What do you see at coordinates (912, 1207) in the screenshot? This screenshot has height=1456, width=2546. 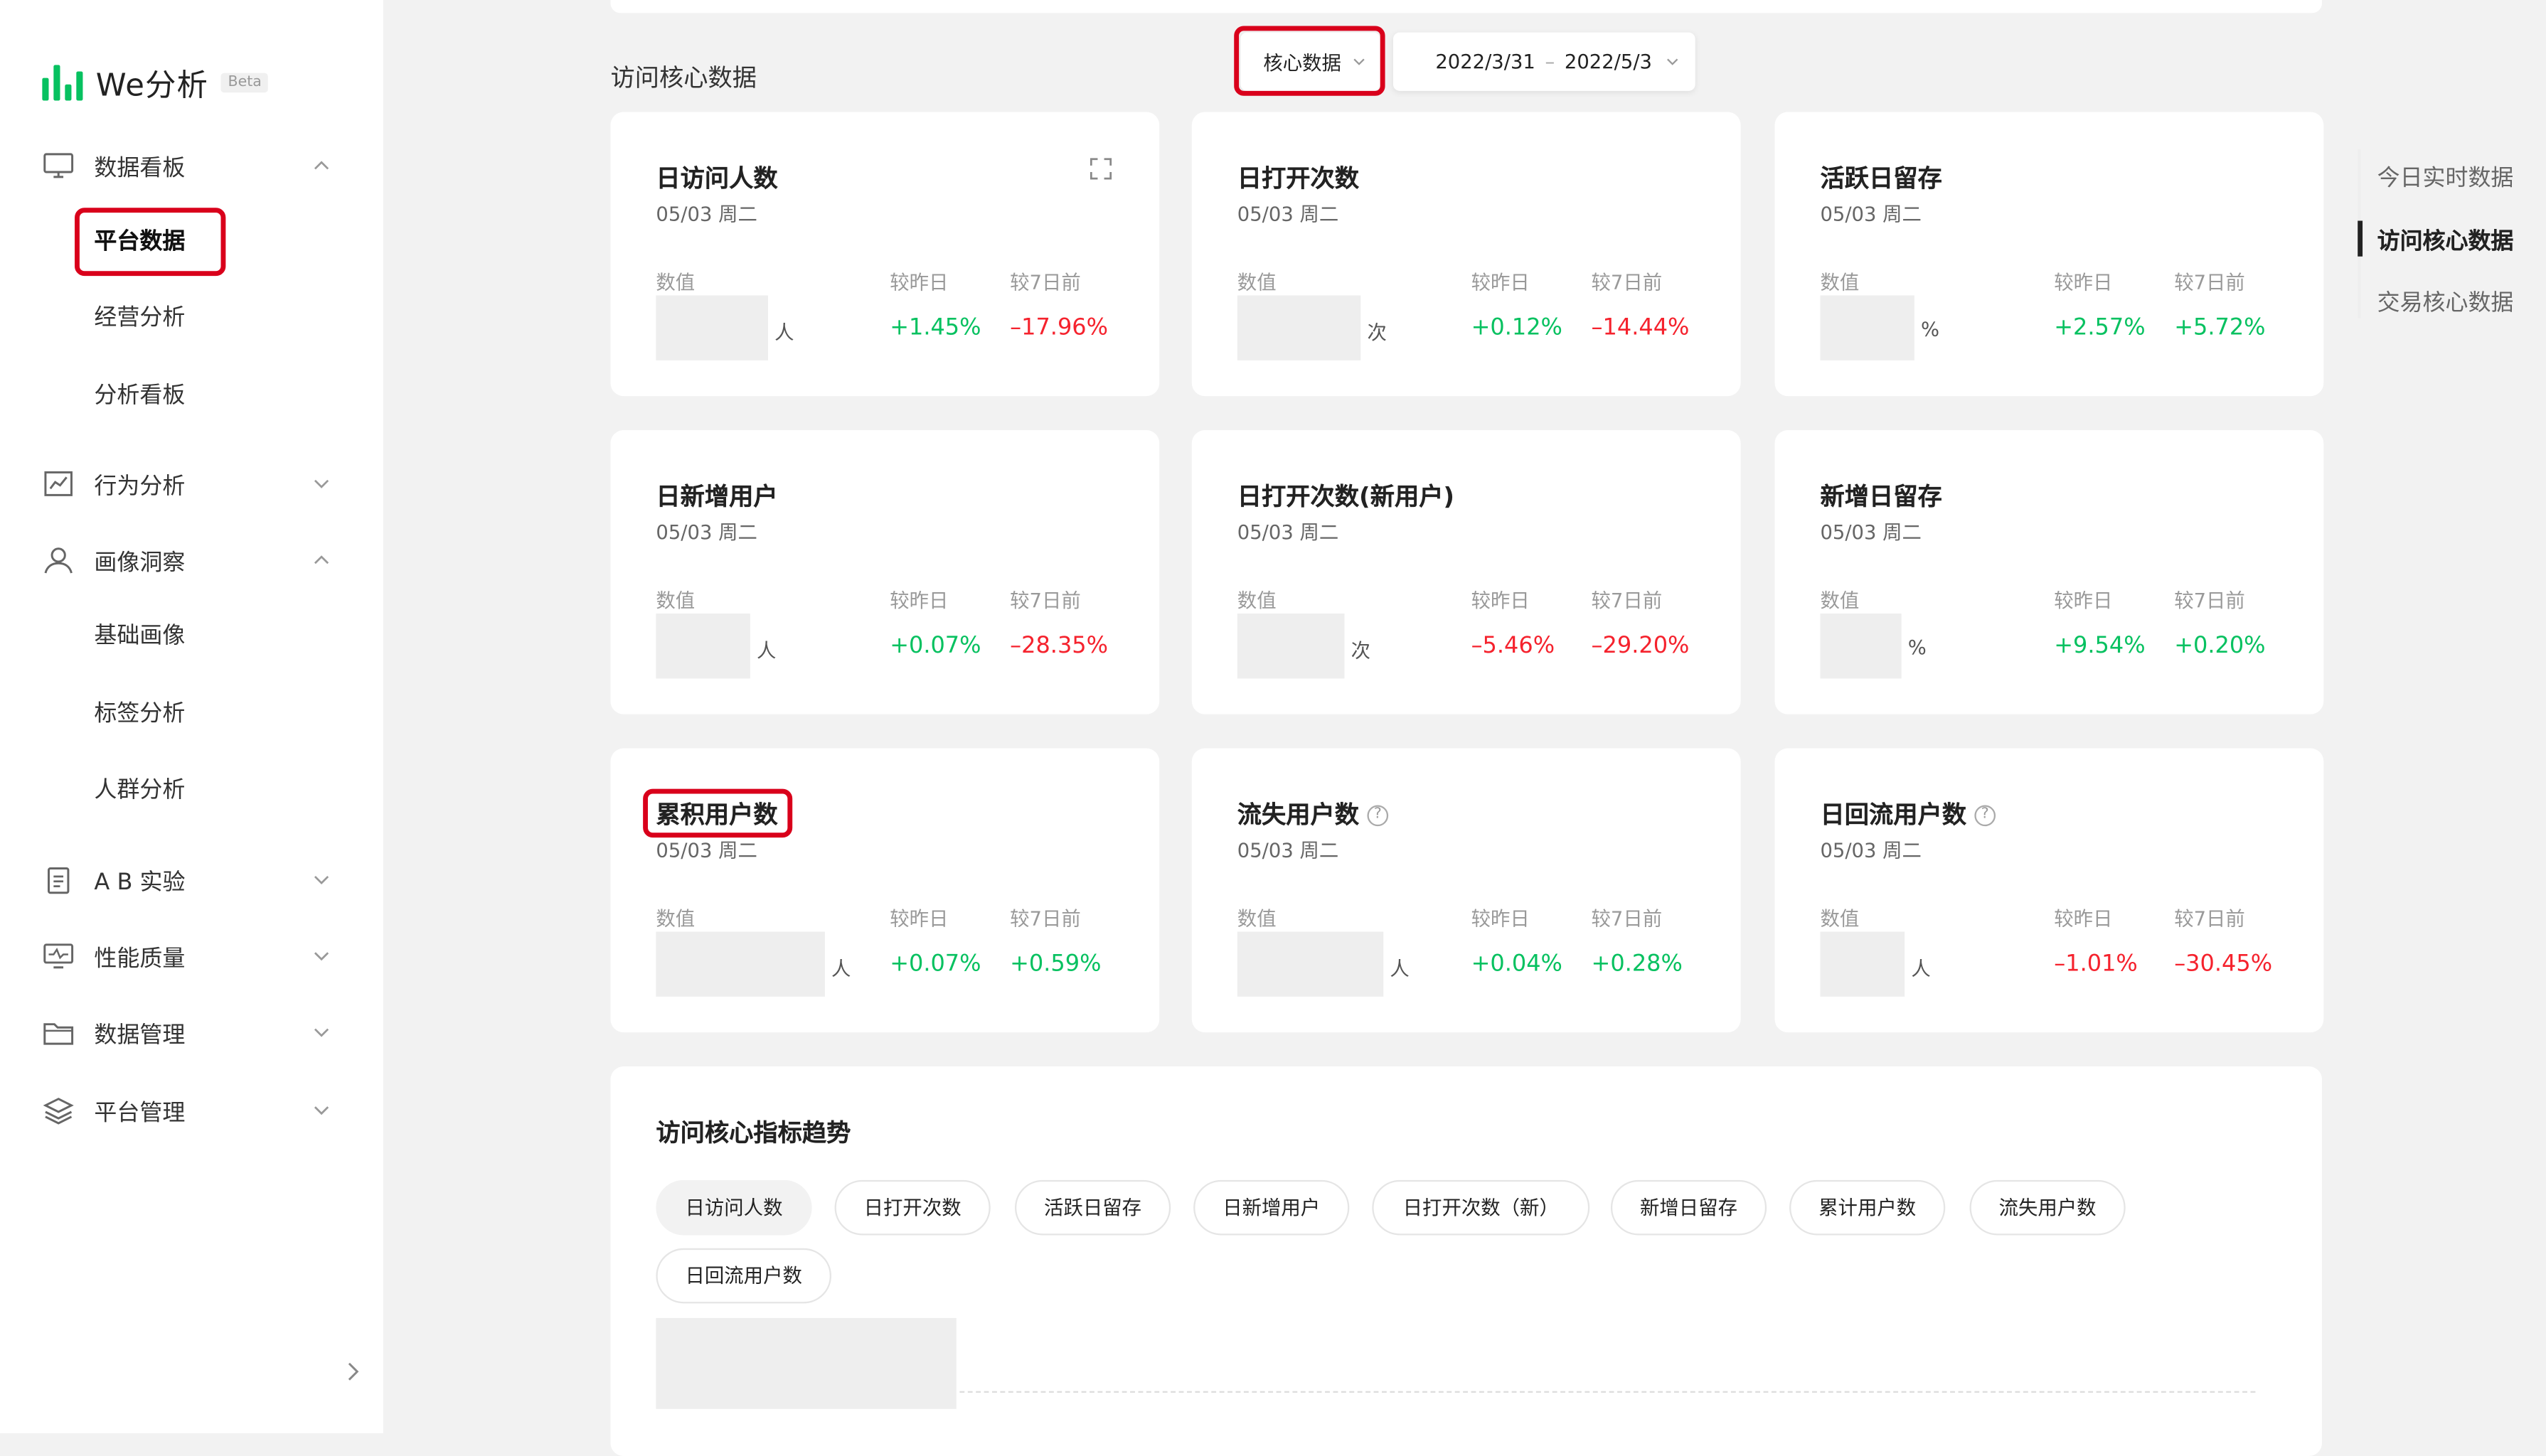 I see `trend-metric-pill: 日打开次数` at bounding box center [912, 1207].